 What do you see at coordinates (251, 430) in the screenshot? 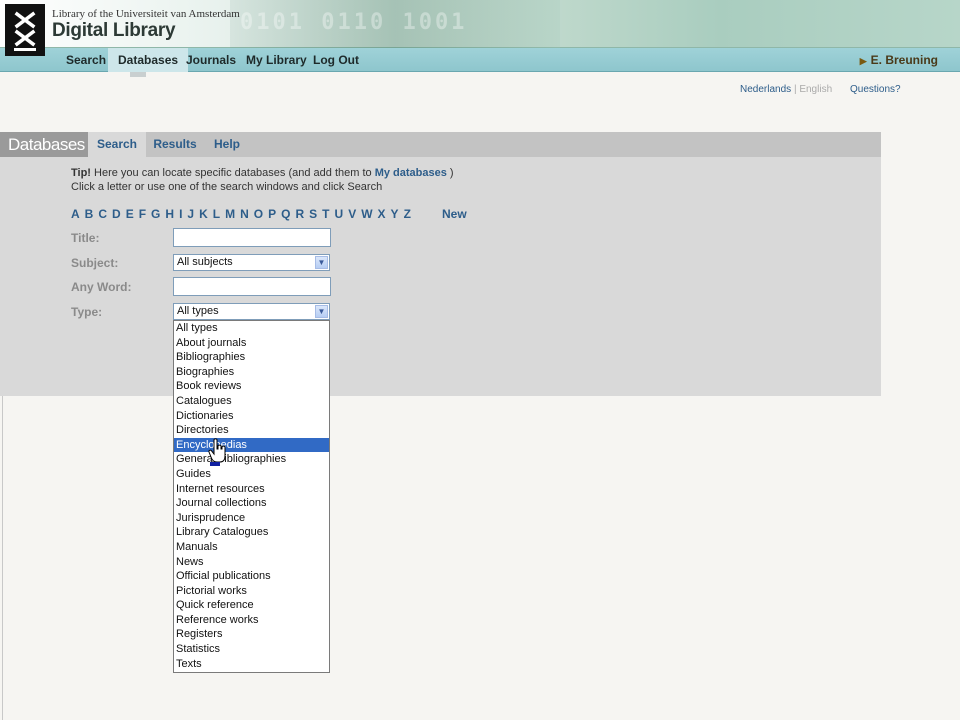
I see `type-option: Directories` at bounding box center [251, 430].